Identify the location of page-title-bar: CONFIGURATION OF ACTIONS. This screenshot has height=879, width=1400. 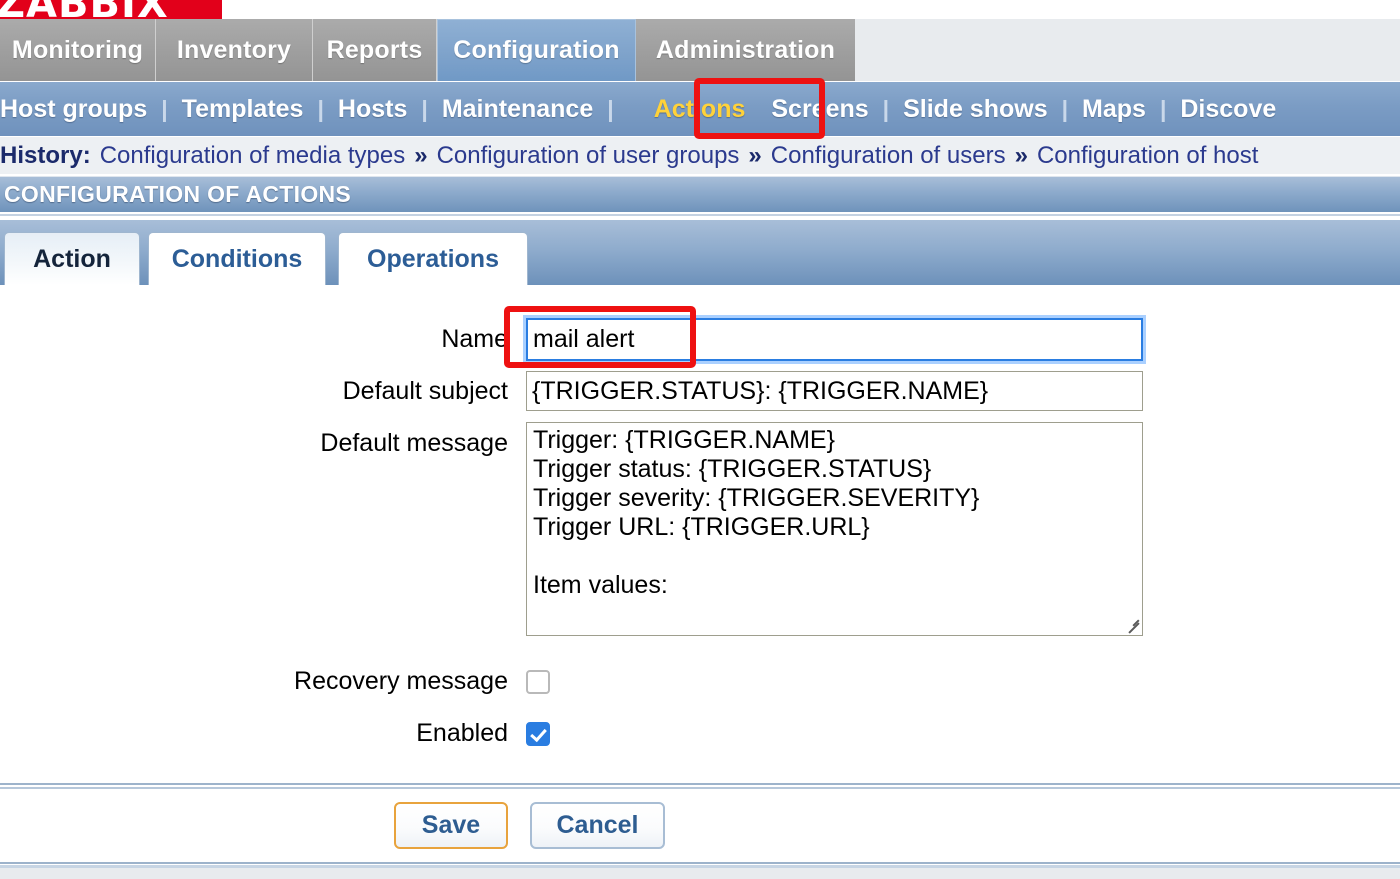
(700, 194).